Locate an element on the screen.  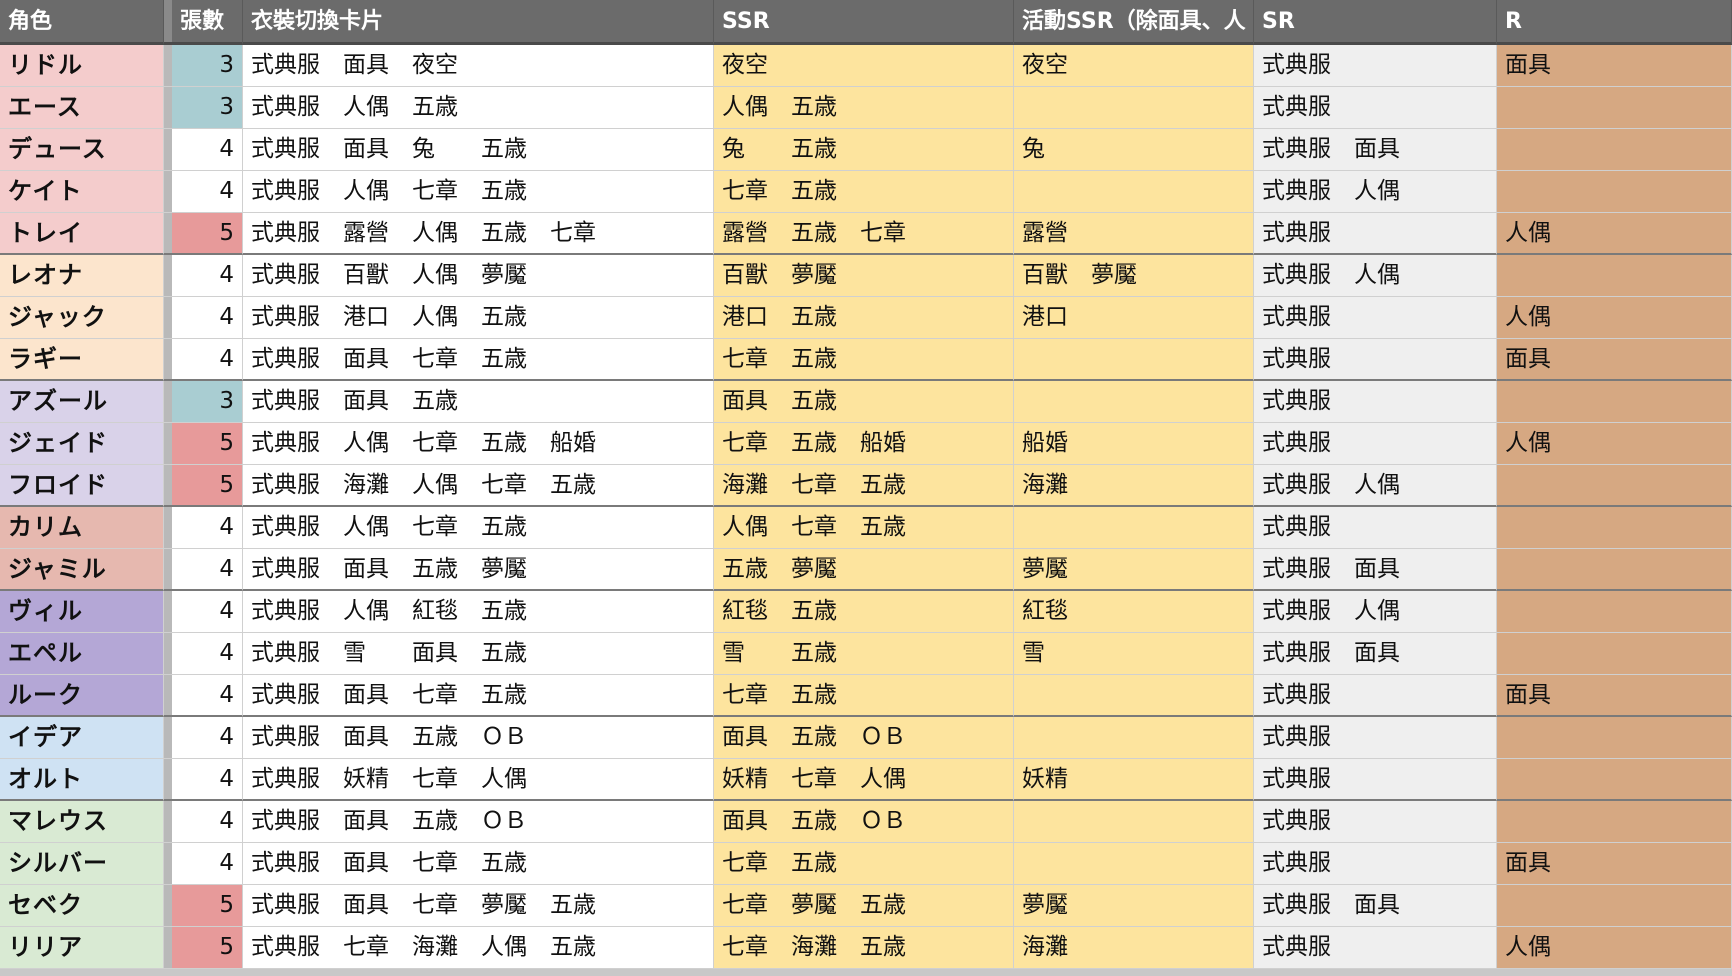
header-sr: SR is located at coordinates (1375, 22).